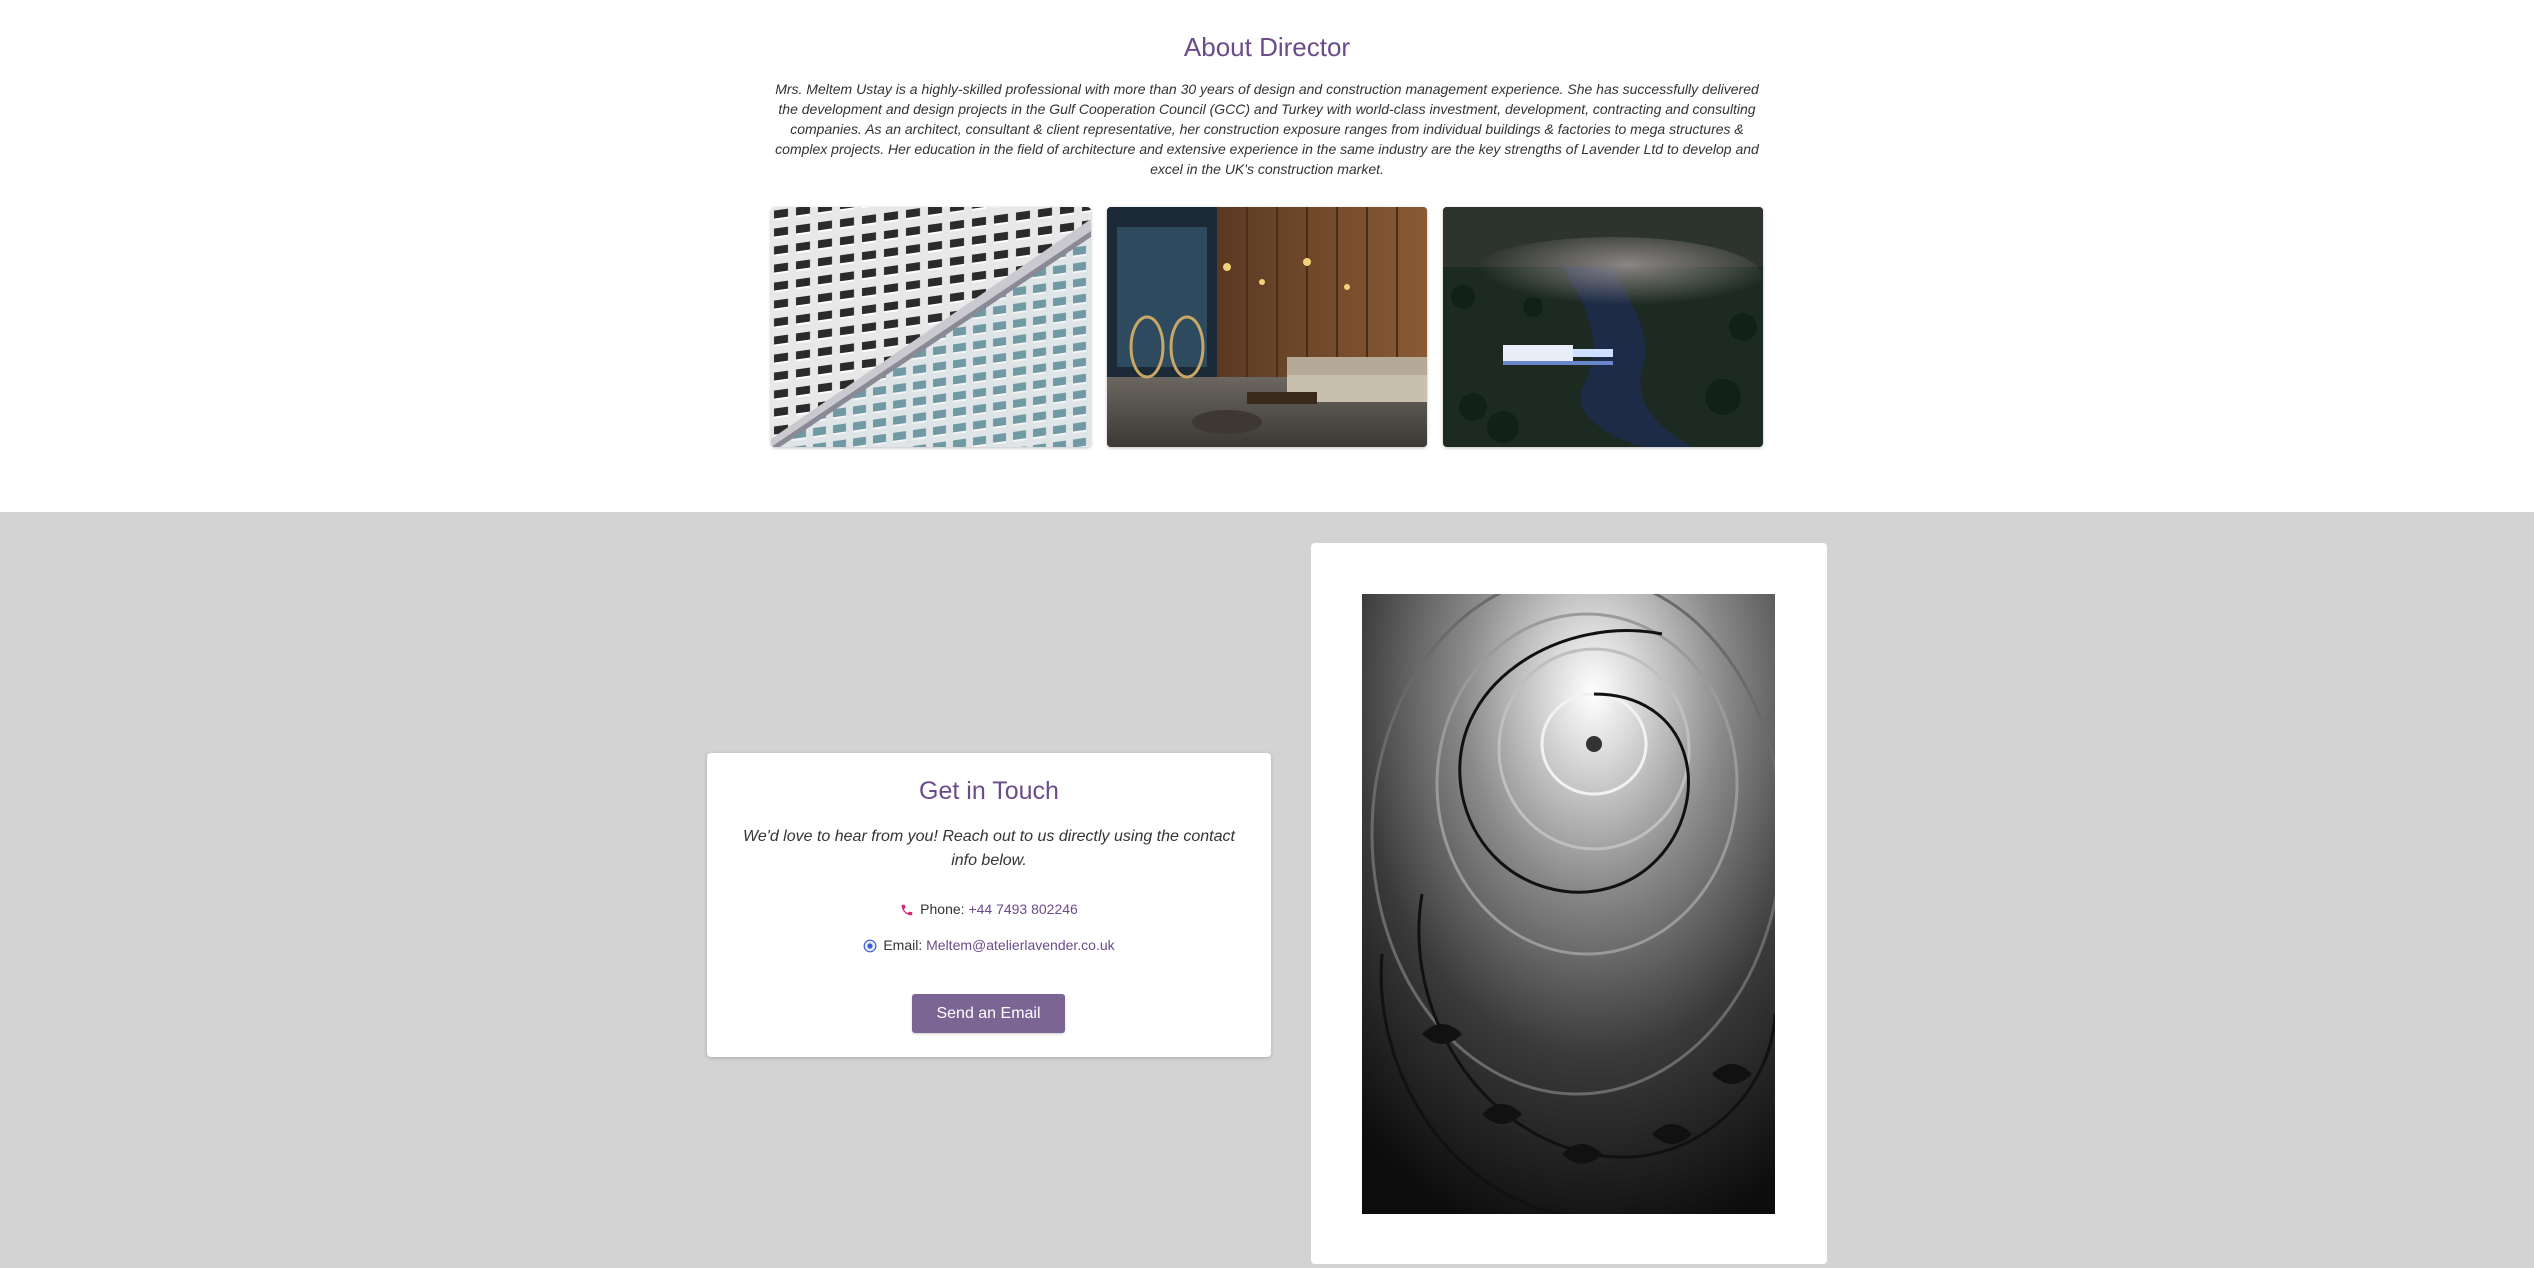  What do you see at coordinates (1267, 47) in the screenshot?
I see `about-title: About Director` at bounding box center [1267, 47].